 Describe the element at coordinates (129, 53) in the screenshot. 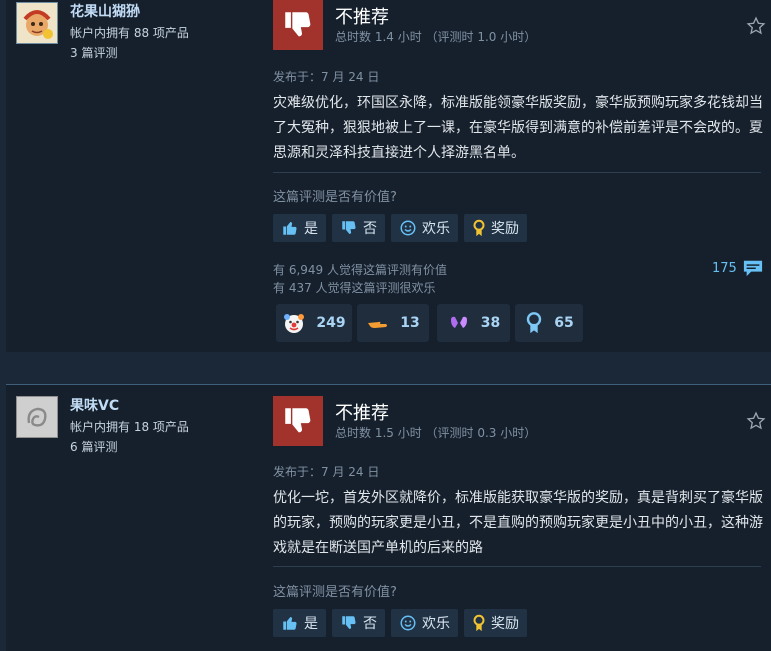

I see `user-reviews-count: 3 篇评测` at that location.